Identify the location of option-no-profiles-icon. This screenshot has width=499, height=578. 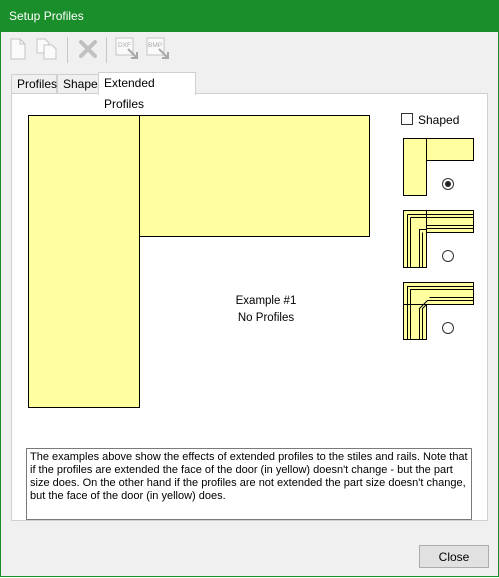
(438, 167).